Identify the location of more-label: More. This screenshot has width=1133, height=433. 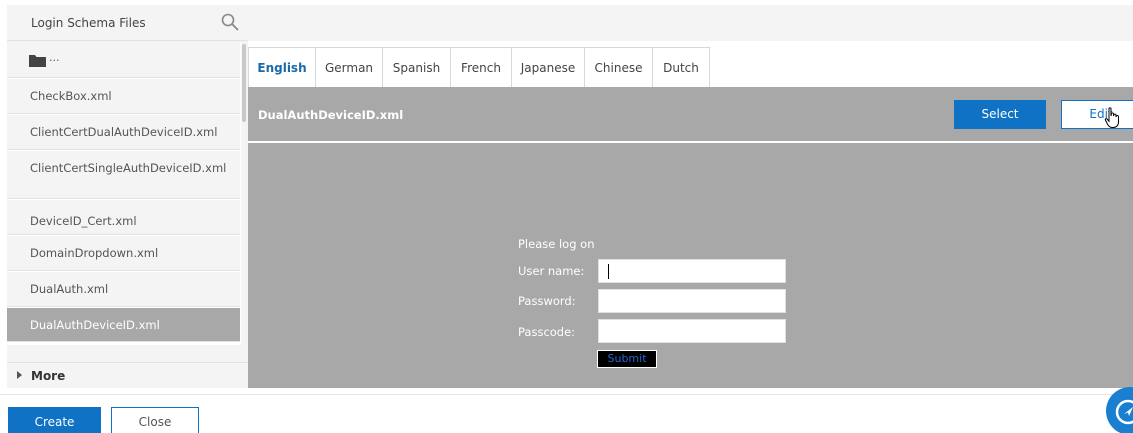
(48, 376).